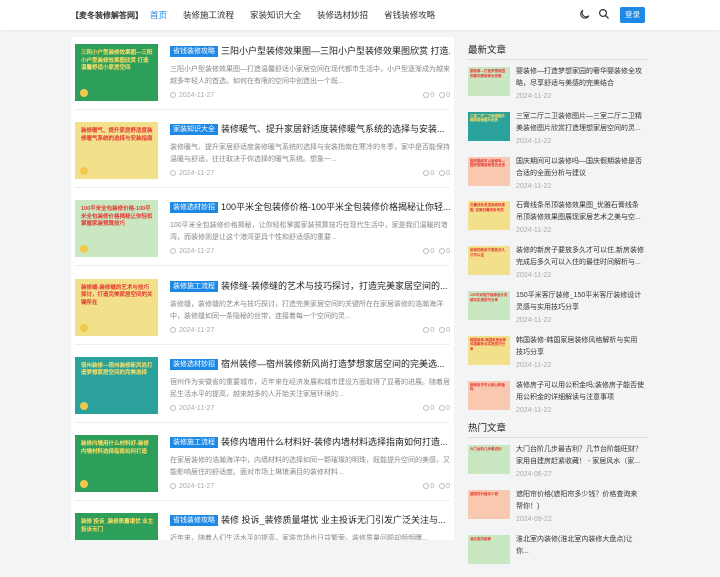 This screenshot has width=720, height=577. What do you see at coordinates (489, 395) in the screenshot?
I see `sidebar-thumbnail: 装修房子可以用公积金吗` at bounding box center [489, 395].